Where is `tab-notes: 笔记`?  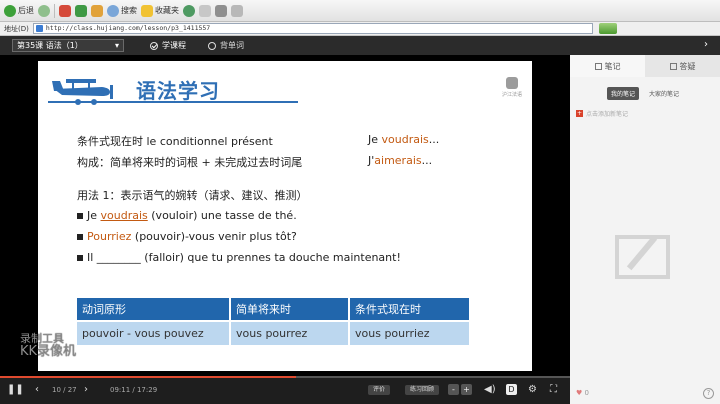 tab-notes: 笔记 is located at coordinates (607, 66).